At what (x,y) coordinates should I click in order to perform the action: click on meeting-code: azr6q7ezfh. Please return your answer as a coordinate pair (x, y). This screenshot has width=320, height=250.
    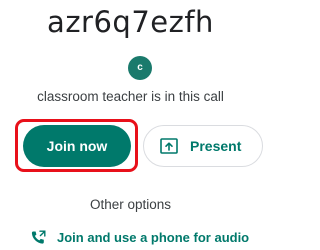
    Looking at the image, I should click on (130, 22).